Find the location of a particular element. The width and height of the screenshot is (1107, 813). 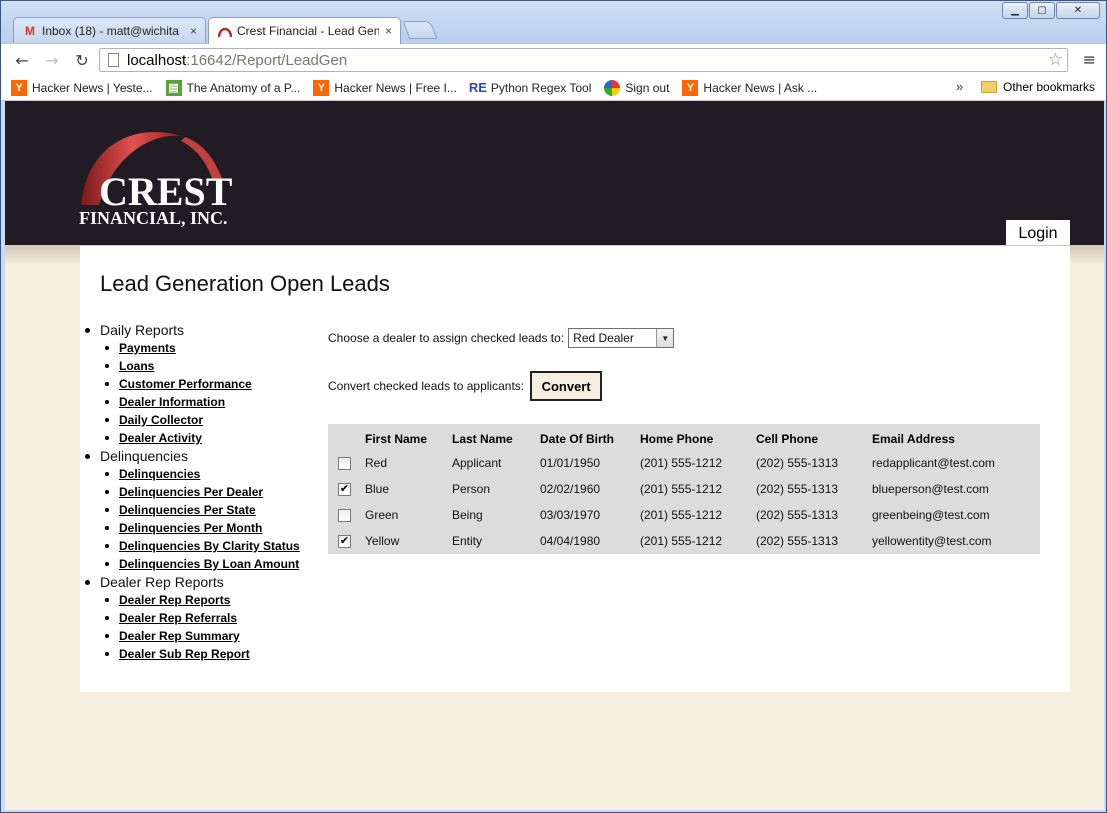

window-controls: ▁ ▢ ✕ is located at coordinates (1051, 10).